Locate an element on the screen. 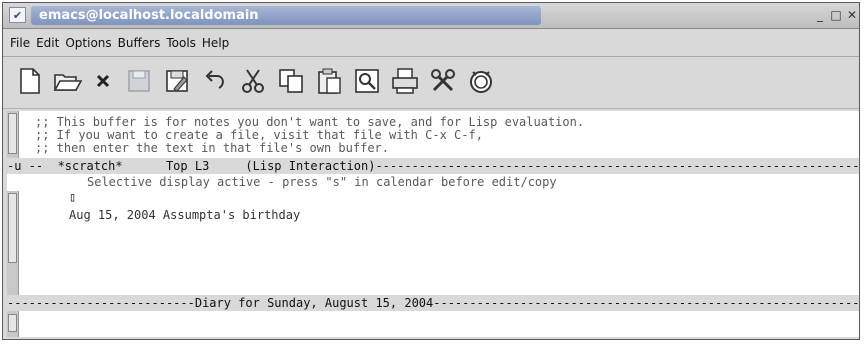  search-button is located at coordinates (367, 81).